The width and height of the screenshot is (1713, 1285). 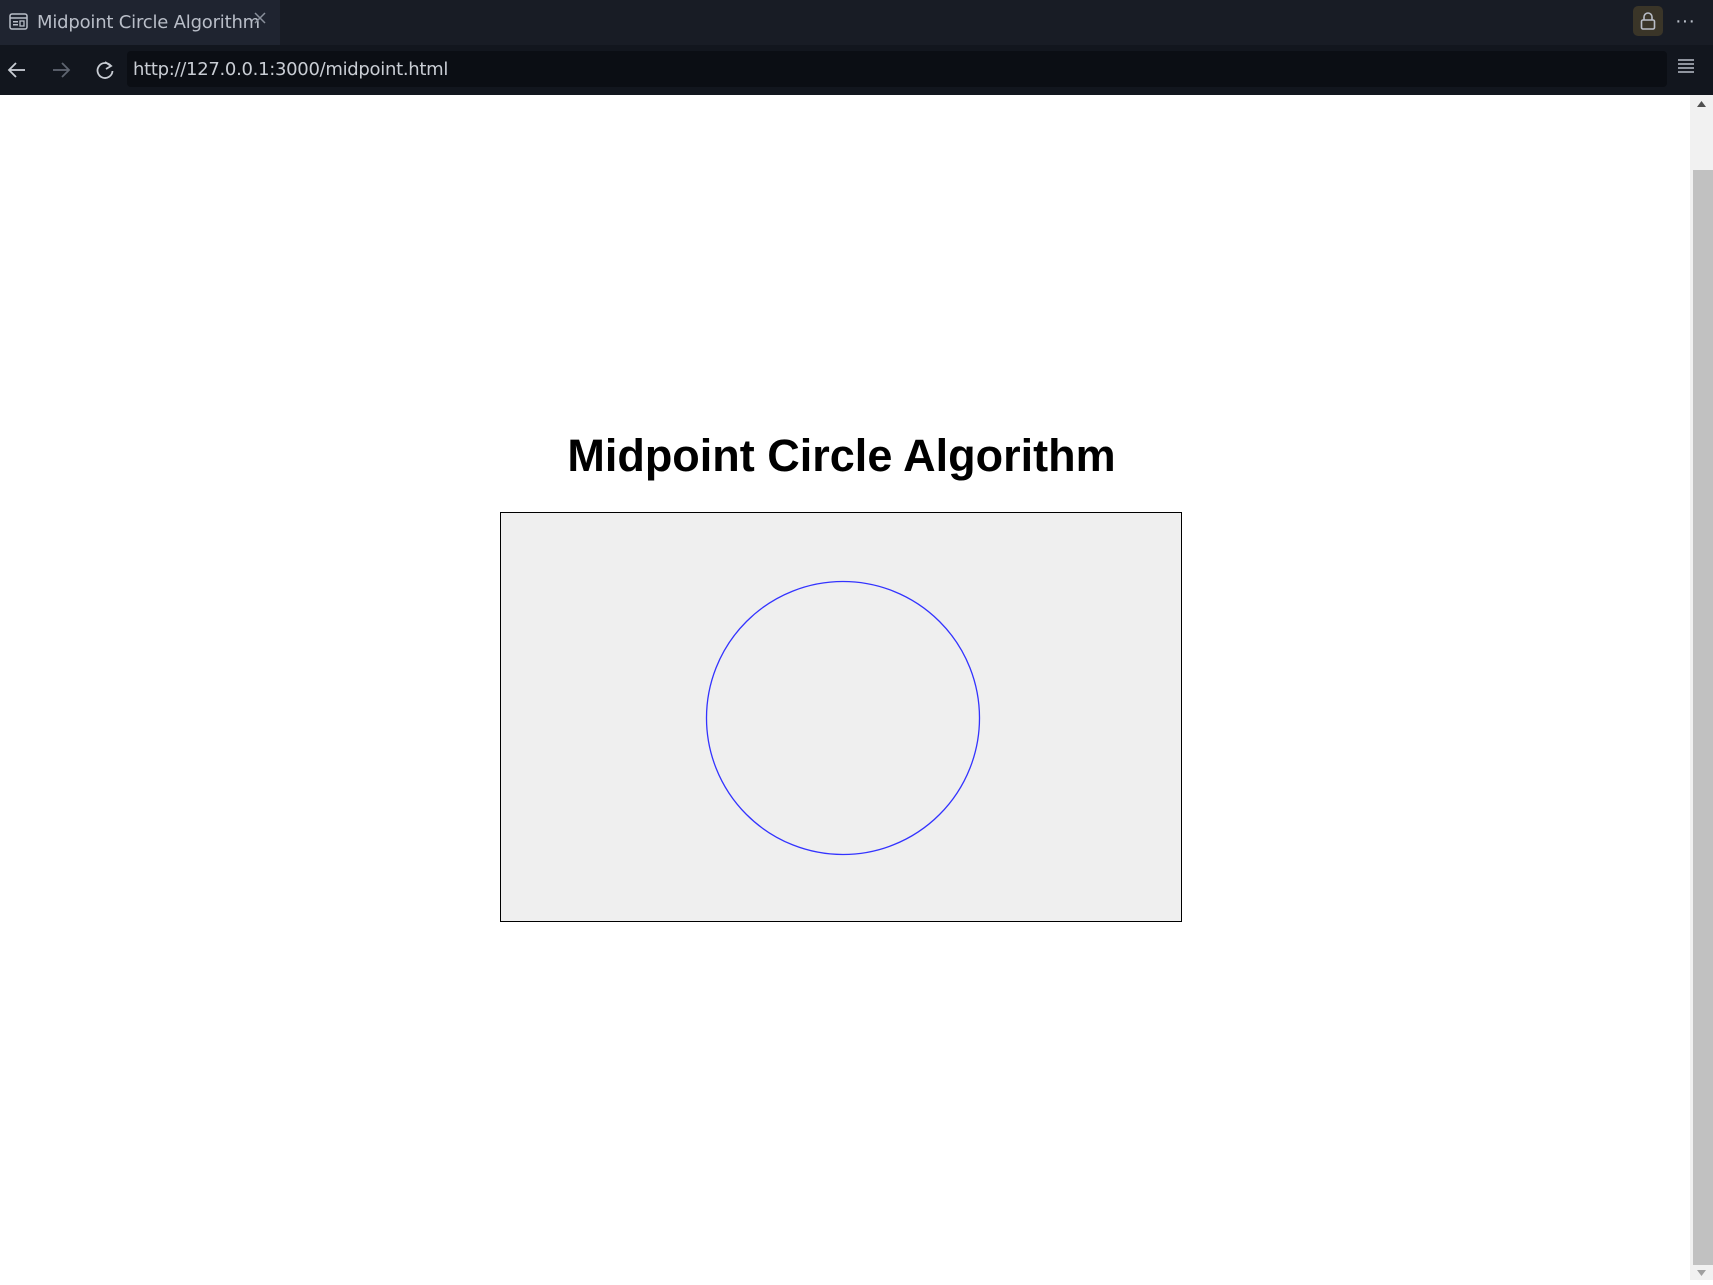 I want to click on scroll-up-button, so click(x=1701, y=105).